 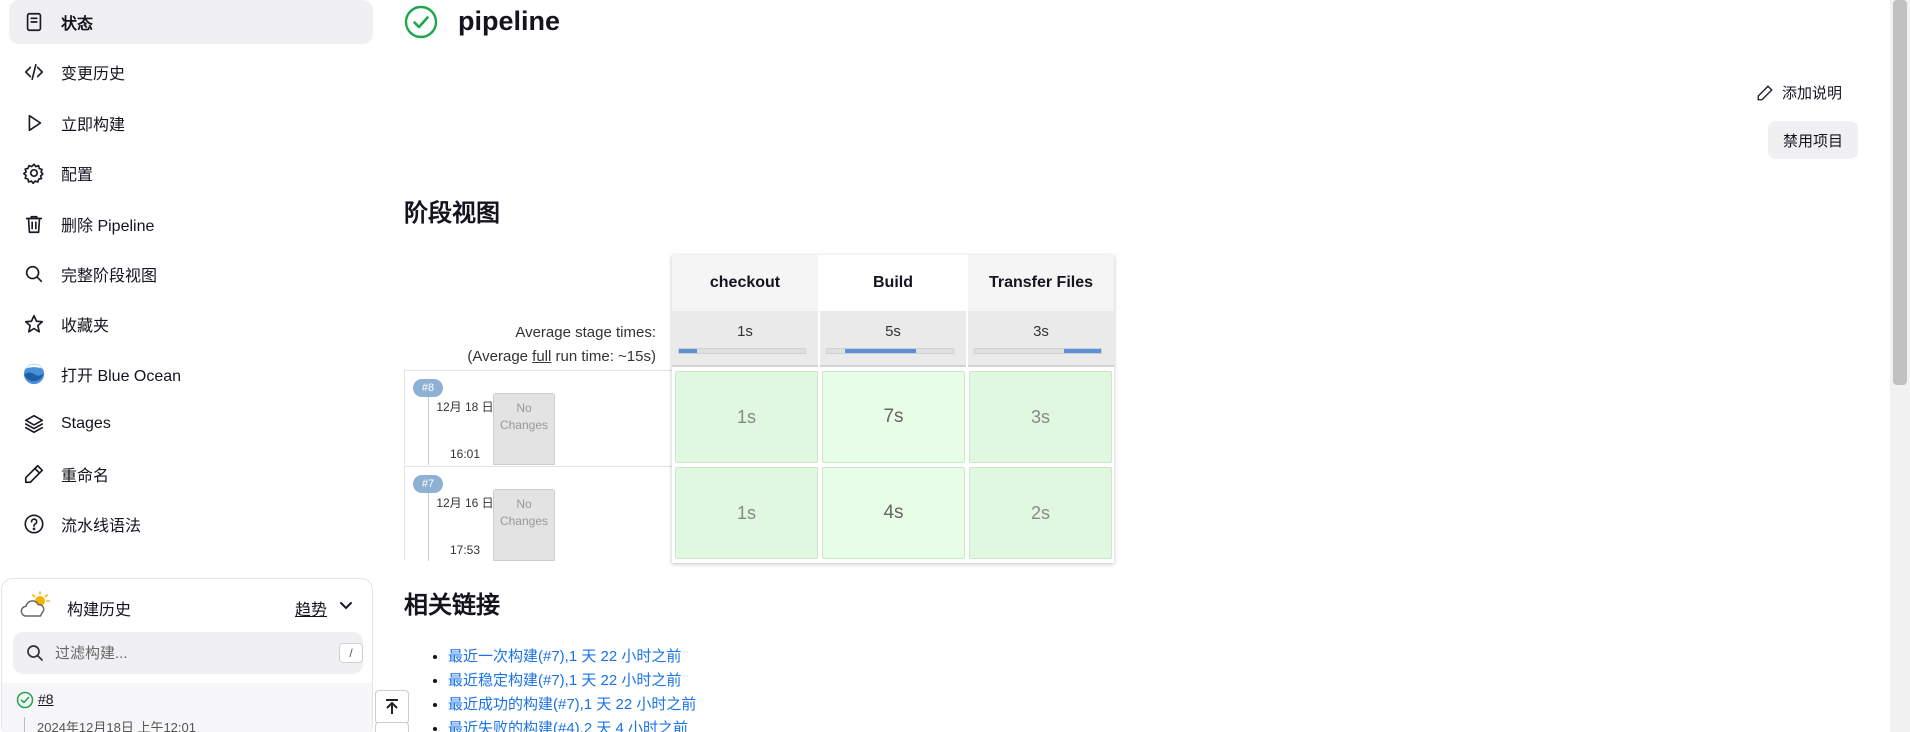 I want to click on sidebar-item-label: 状态, so click(x=77, y=24).